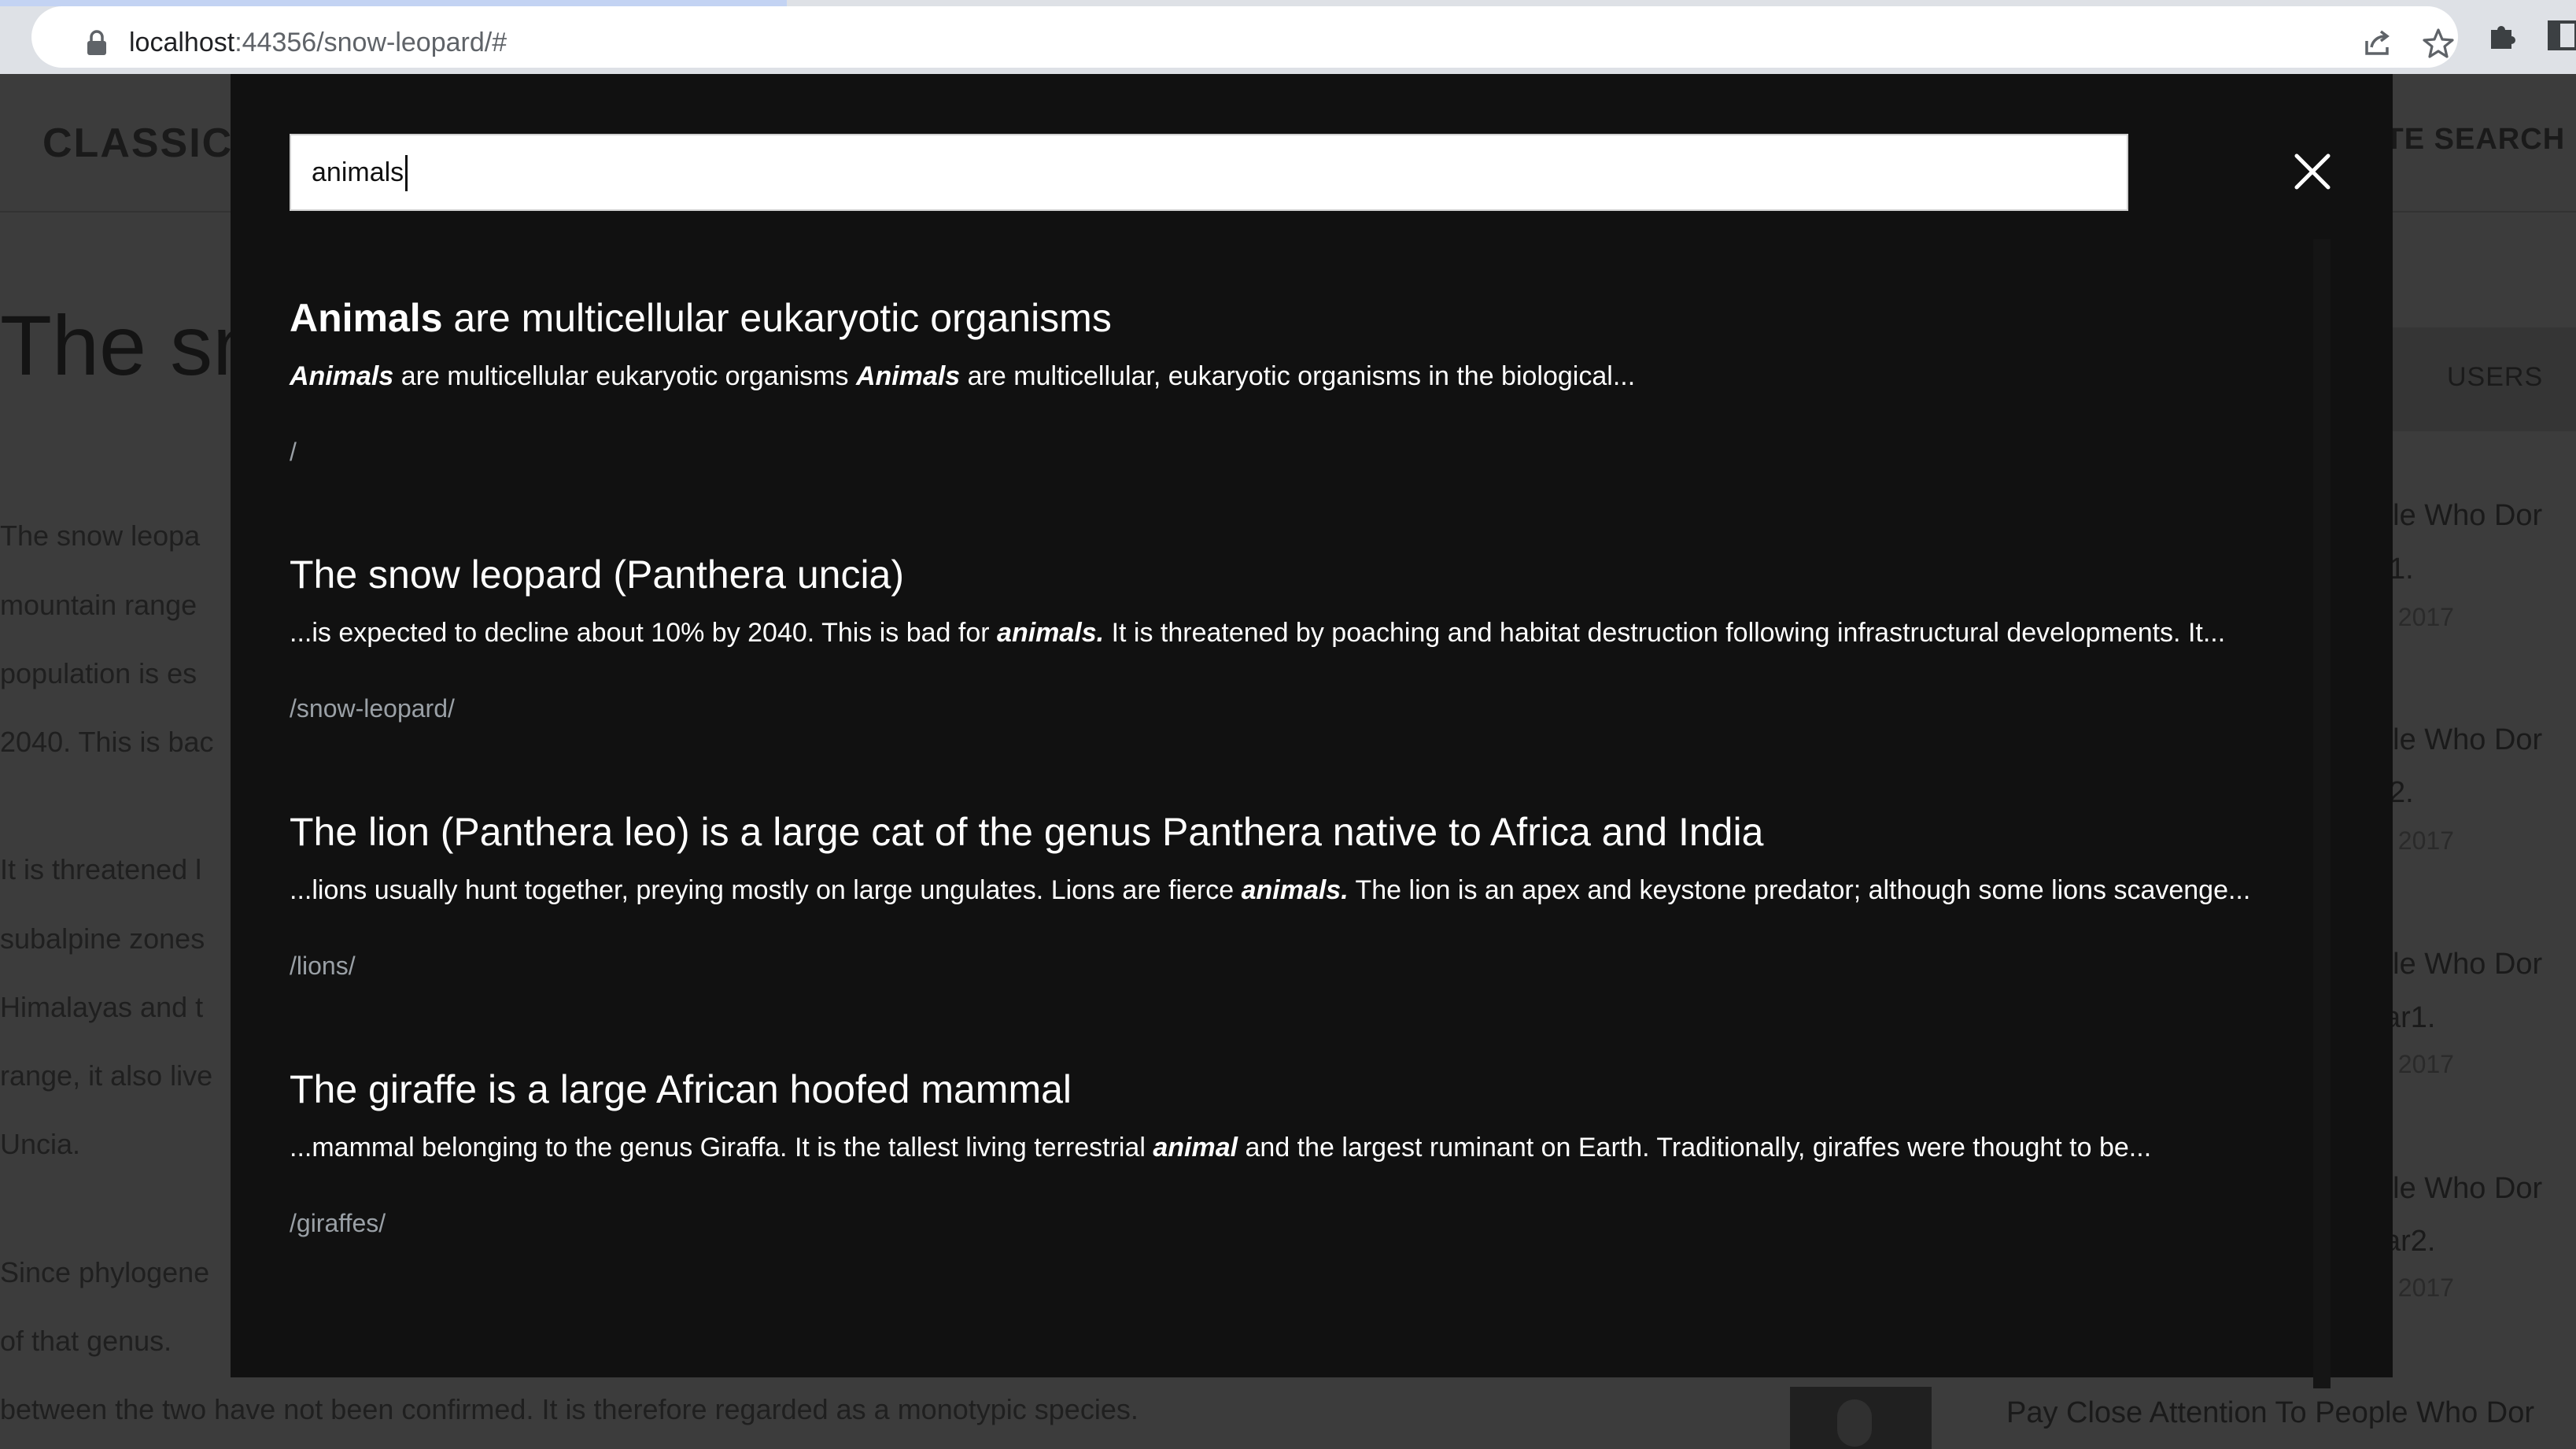 Image resolution: width=2576 pixels, height=1449 pixels. Describe the element at coordinates (323, 965) in the screenshot. I see `result-url: /lions/` at that location.